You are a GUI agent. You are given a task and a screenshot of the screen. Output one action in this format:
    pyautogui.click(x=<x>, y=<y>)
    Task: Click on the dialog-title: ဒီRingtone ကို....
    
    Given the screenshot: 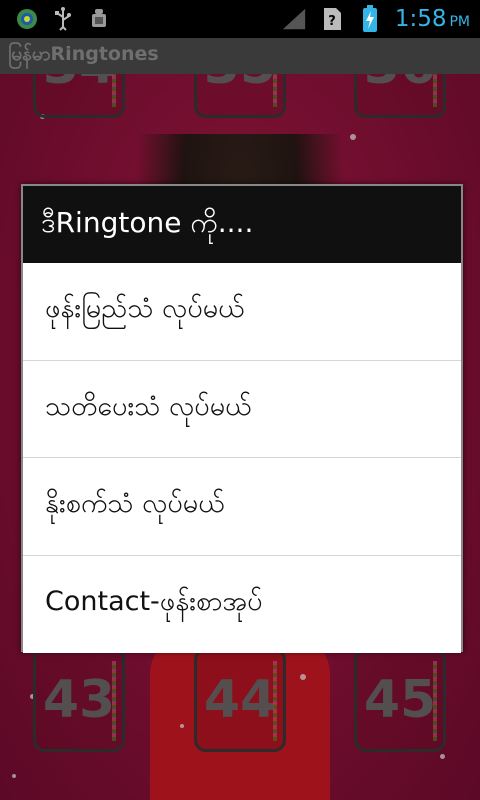 What is the action you would take?
    pyautogui.click(x=147, y=222)
    